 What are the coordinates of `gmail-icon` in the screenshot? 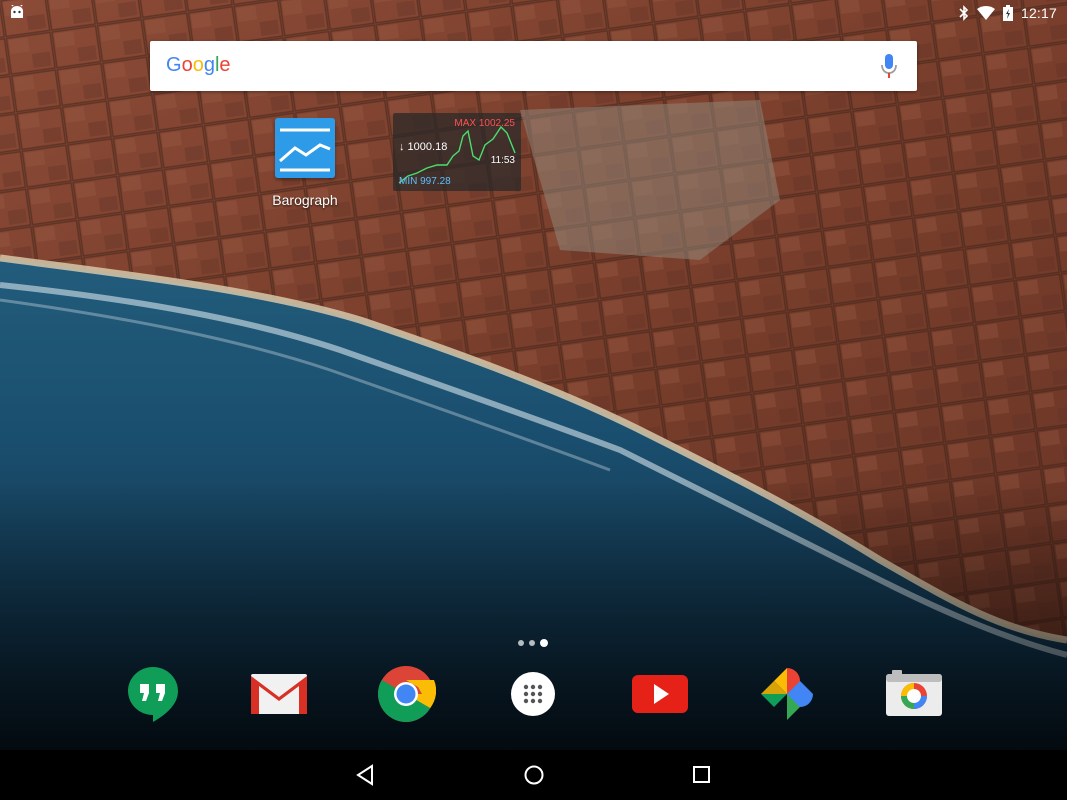 It's located at (279, 694).